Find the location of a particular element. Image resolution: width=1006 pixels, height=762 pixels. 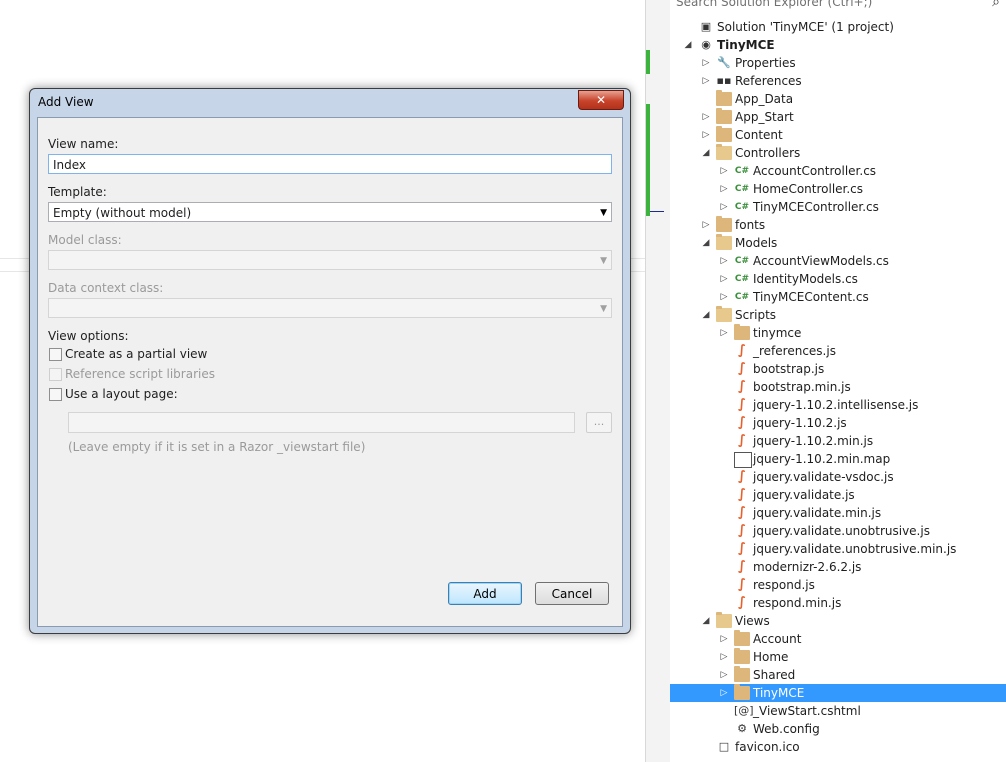

solution-explorer-search: Search Solution Explorer (Ctrl+;) ⌕ is located at coordinates (838, 6).